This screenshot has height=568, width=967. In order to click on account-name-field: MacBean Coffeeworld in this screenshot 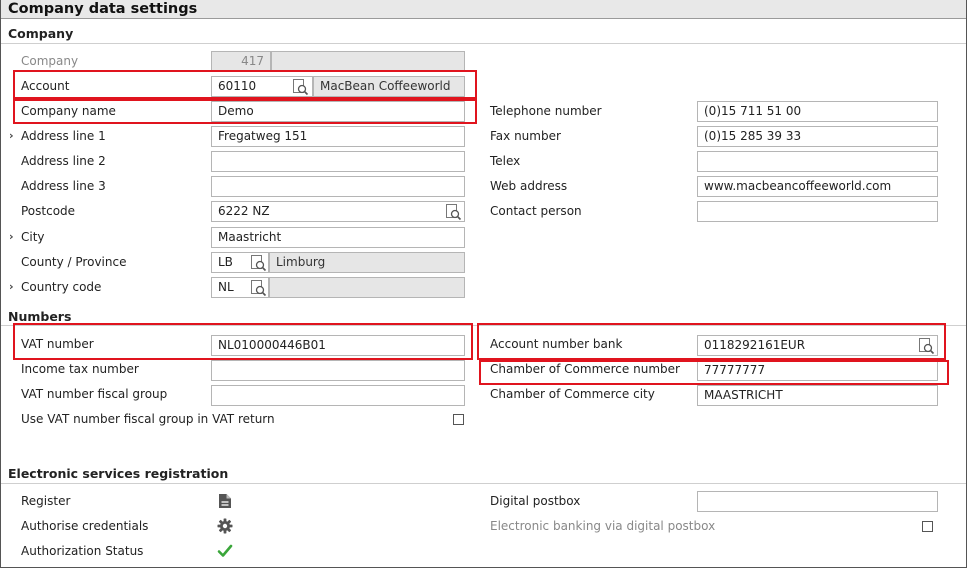, I will do `click(389, 86)`.